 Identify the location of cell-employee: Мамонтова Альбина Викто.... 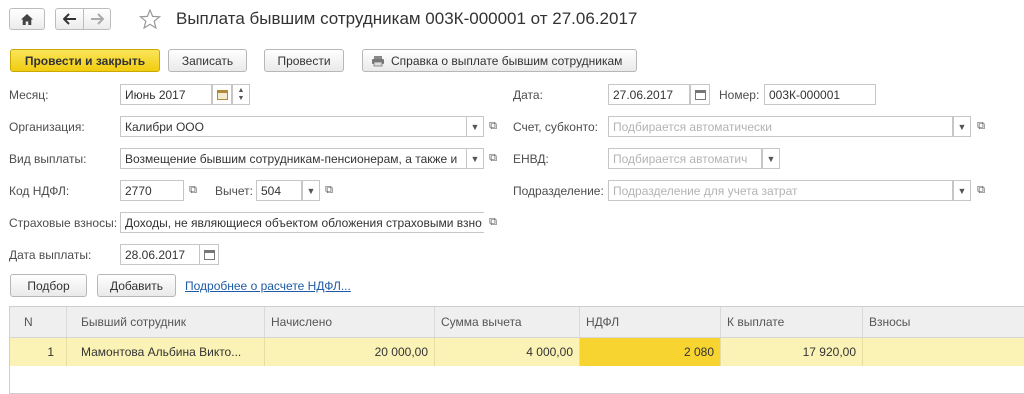
(166, 352).